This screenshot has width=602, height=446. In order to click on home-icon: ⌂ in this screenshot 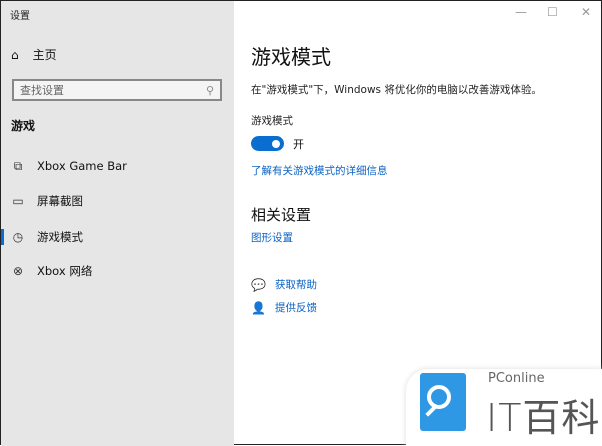, I will do `click(15, 54)`.